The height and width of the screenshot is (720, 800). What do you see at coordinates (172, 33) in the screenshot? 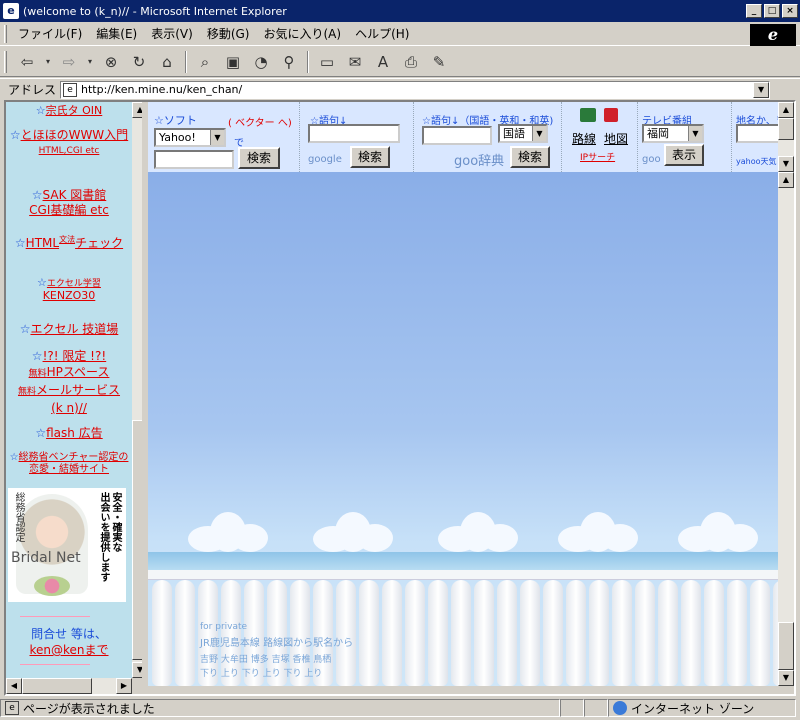
I see `menu-view: 表示(V)` at bounding box center [172, 33].